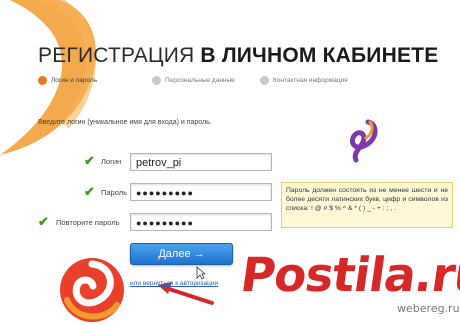 This screenshot has width=460, height=325. Describe the element at coordinates (348, 275) in the screenshot. I see `postila-watermark: Postila.ru` at that location.